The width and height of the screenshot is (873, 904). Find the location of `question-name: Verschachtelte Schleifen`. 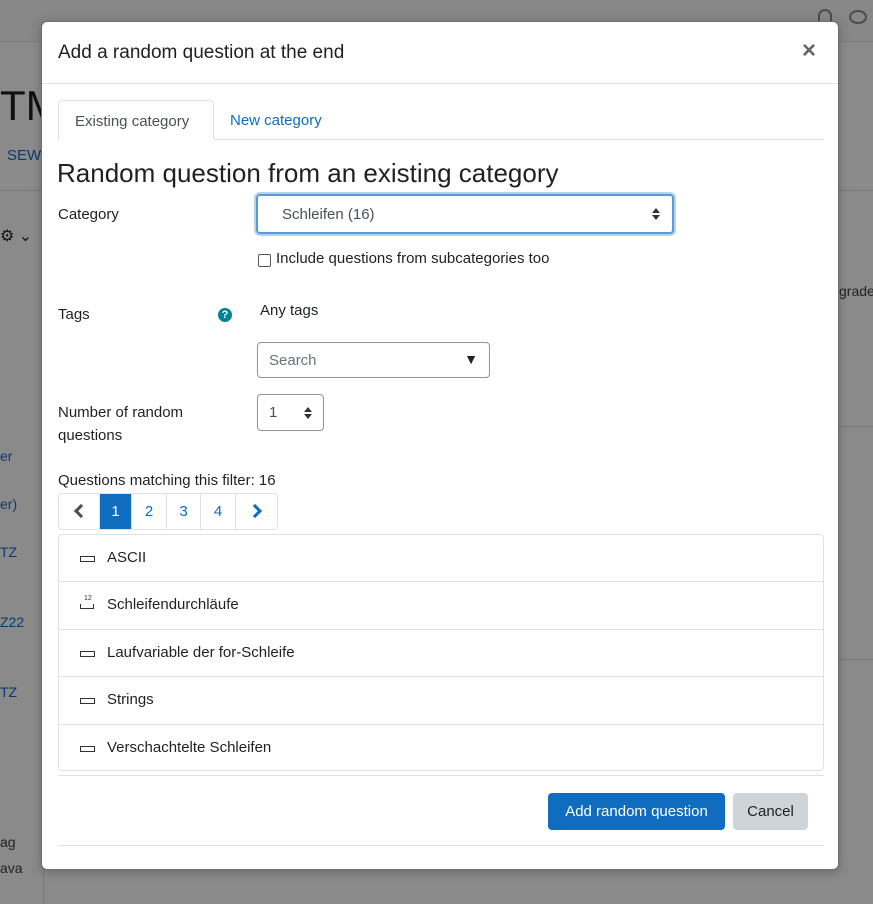

question-name: Verschachtelte Schleifen is located at coordinates (189, 747).